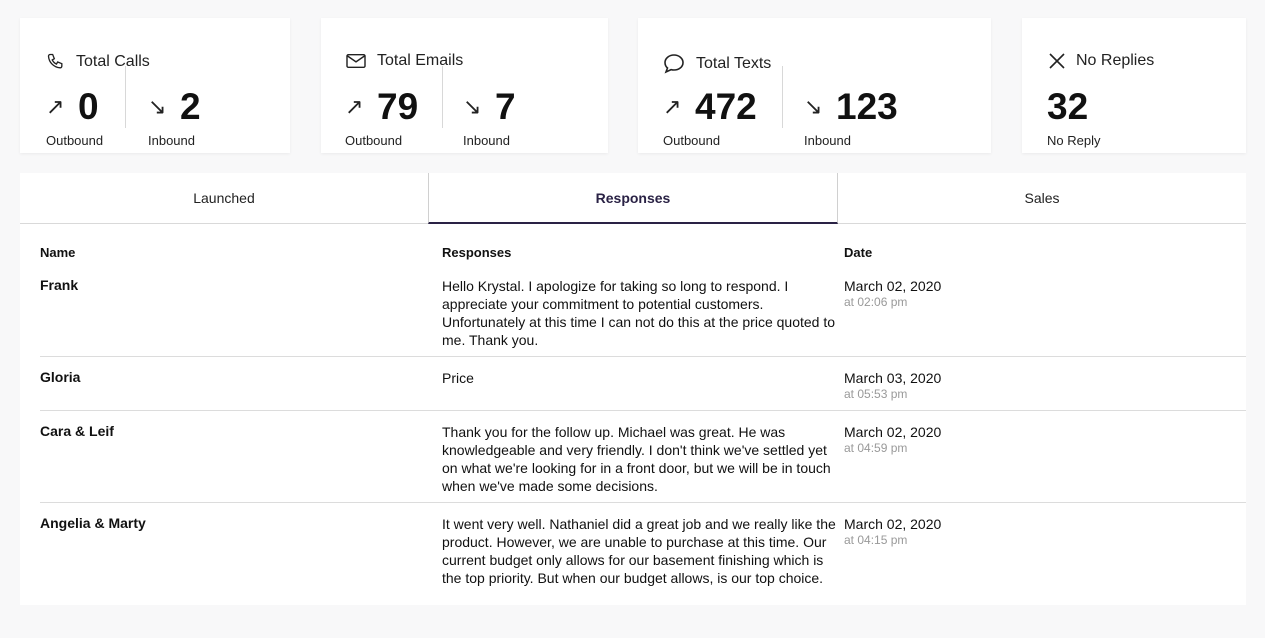  I want to click on tab-responses: Responses, so click(633, 198).